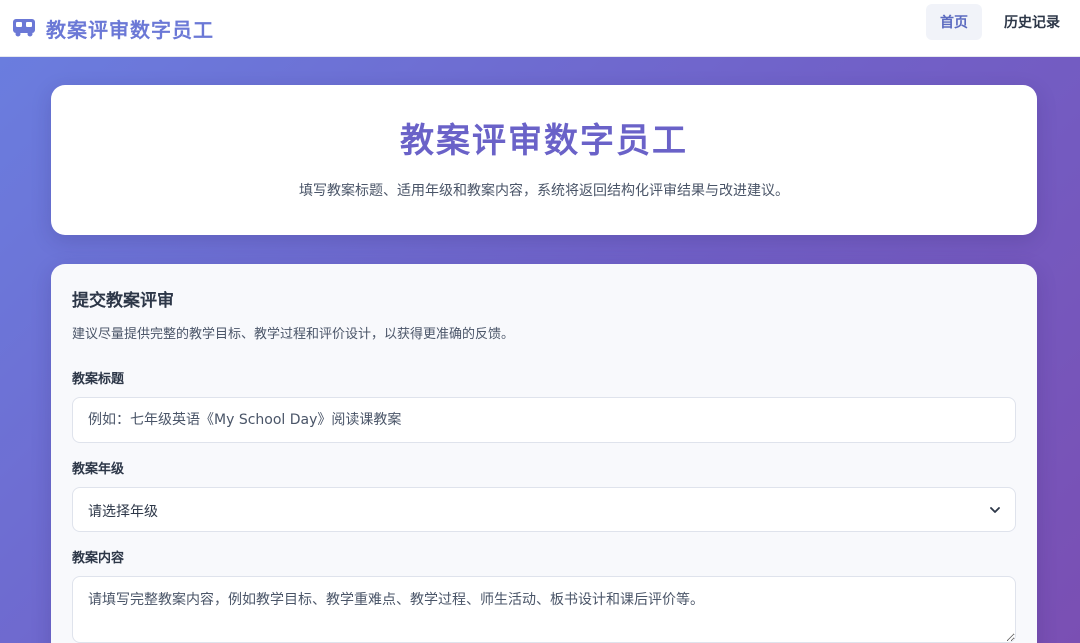 The width and height of the screenshot is (1080, 643). What do you see at coordinates (544, 141) in the screenshot?
I see `page-title: 教案评审数字员工` at bounding box center [544, 141].